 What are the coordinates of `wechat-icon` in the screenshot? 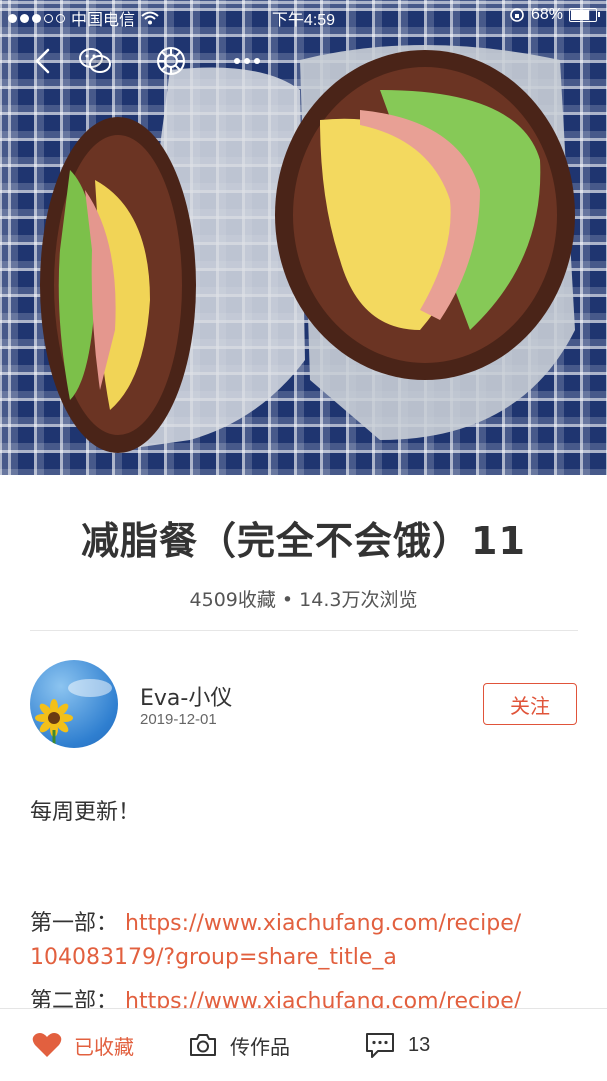 It's located at (95, 61).